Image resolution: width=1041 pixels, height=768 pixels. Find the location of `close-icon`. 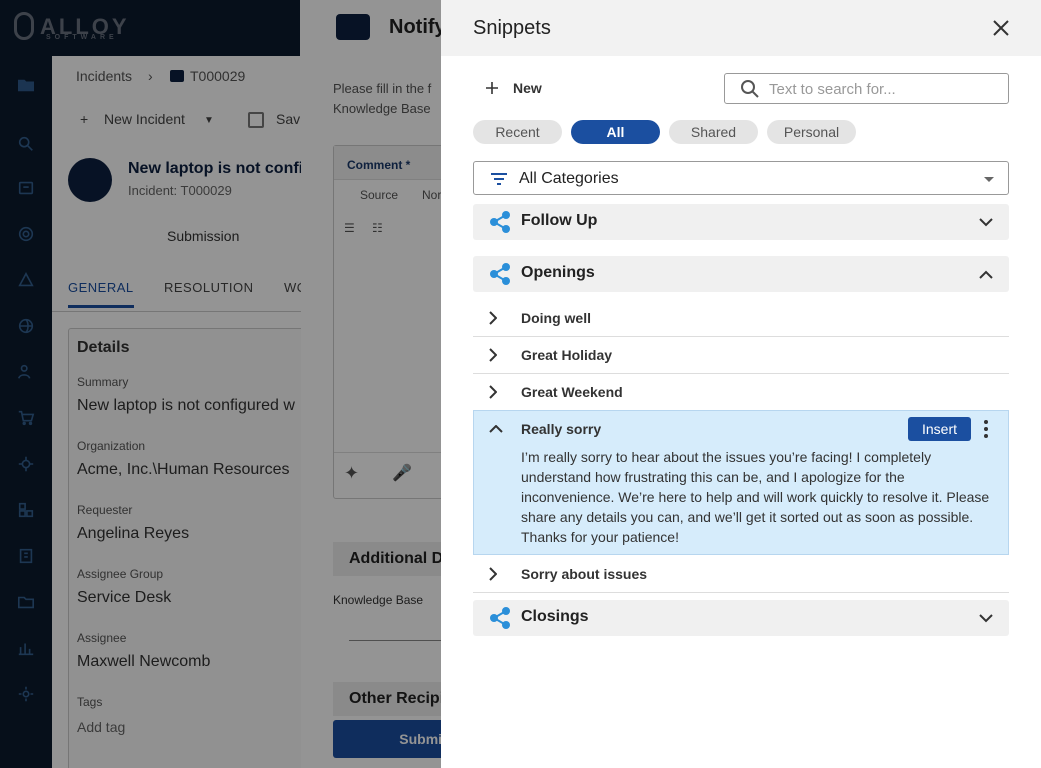

close-icon is located at coordinates (1001, 28).